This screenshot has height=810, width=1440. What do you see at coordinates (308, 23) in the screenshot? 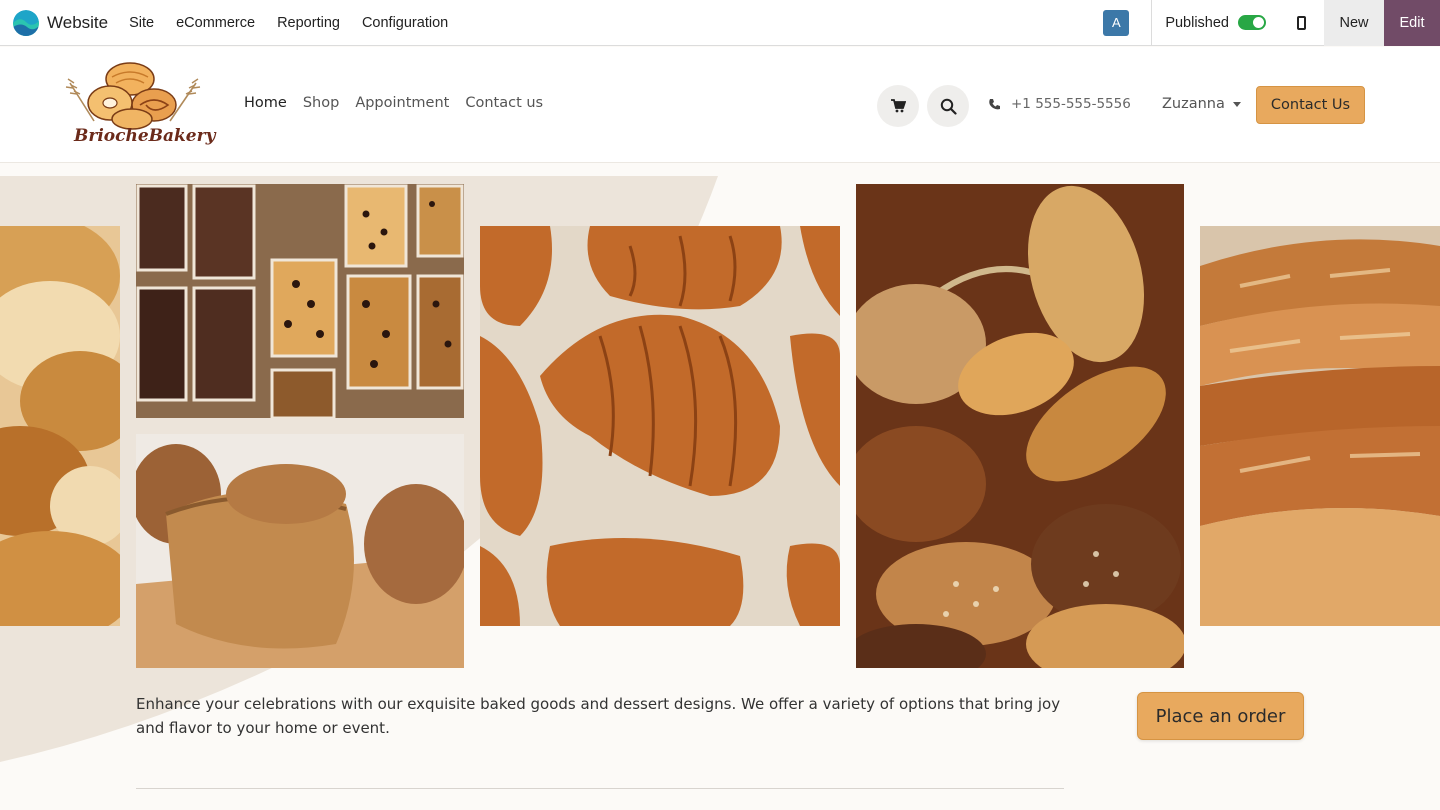
I see `menu-reporting: Reporting` at bounding box center [308, 23].